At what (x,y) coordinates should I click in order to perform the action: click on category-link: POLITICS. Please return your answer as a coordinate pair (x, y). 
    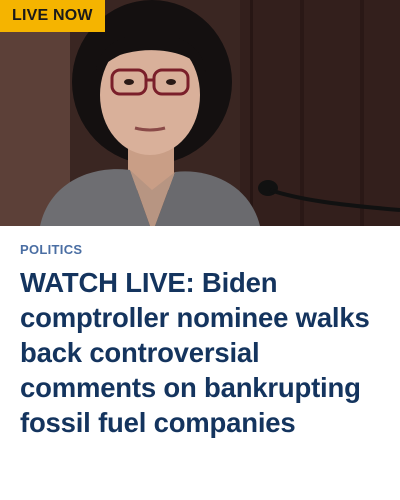
    Looking at the image, I should click on (201, 249).